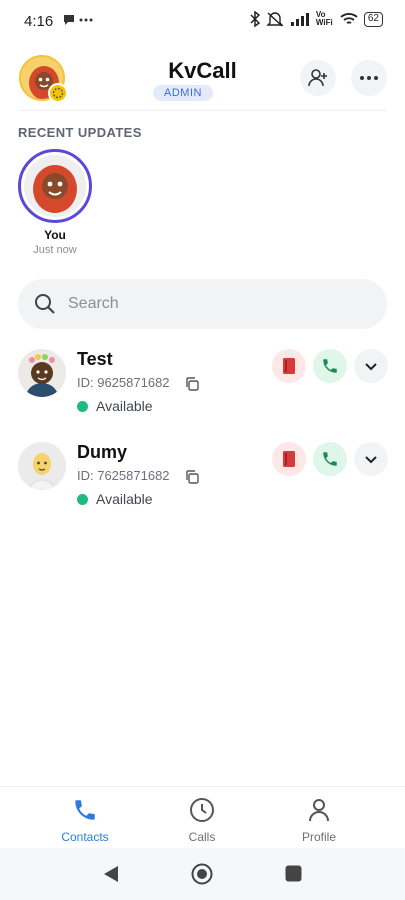  Describe the element at coordinates (123, 475) in the screenshot. I see `contact-id: ID: 7625871682` at that location.